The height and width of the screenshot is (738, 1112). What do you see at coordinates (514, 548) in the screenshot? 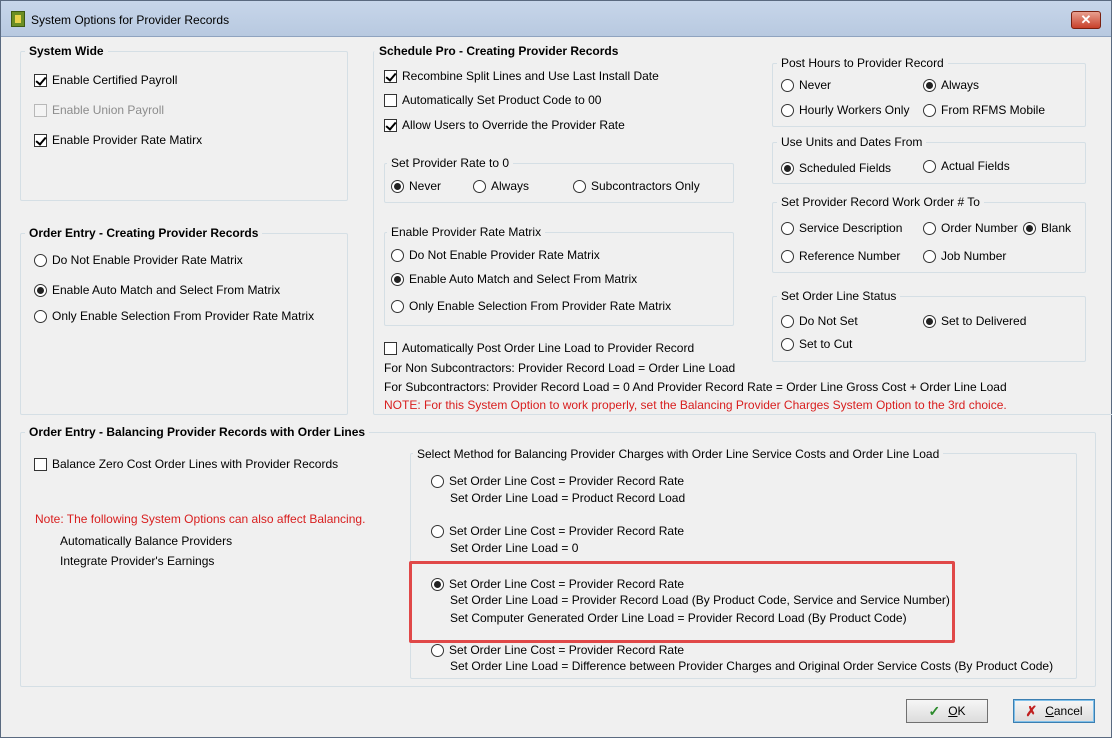
I see `method-2-line-2: Set Order Line Load = 0` at bounding box center [514, 548].